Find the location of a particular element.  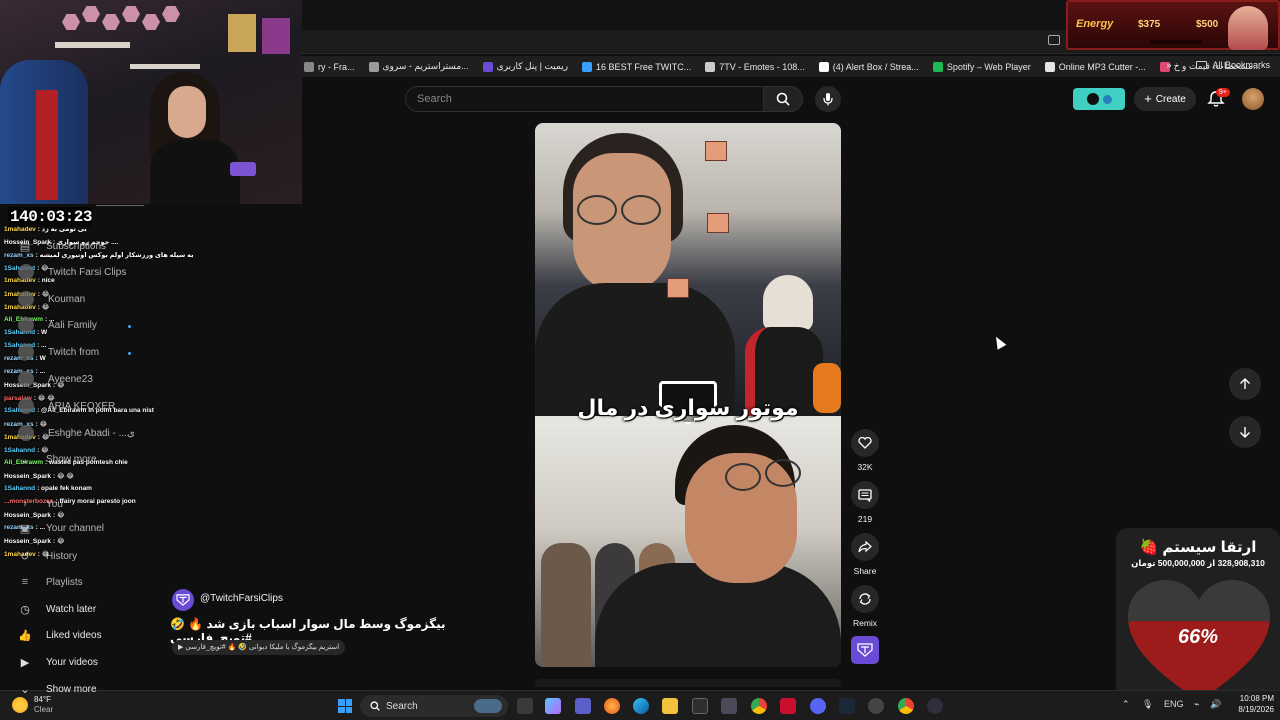

previous-short-button is located at coordinates (1245, 384).